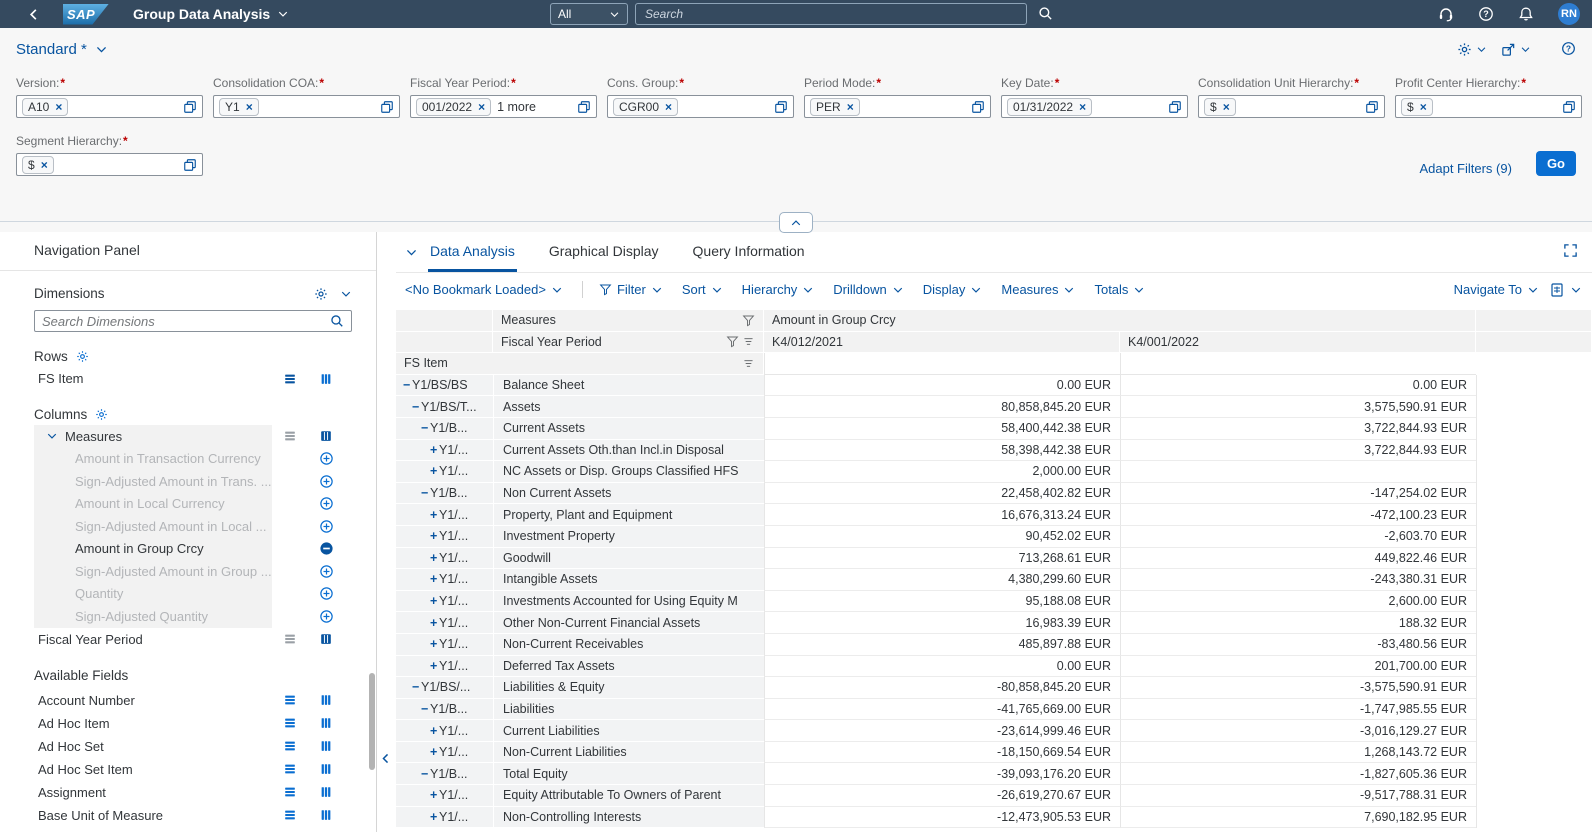 The image size is (1592, 832). What do you see at coordinates (372, 721) in the screenshot?
I see `panel-scrollbar` at bounding box center [372, 721].